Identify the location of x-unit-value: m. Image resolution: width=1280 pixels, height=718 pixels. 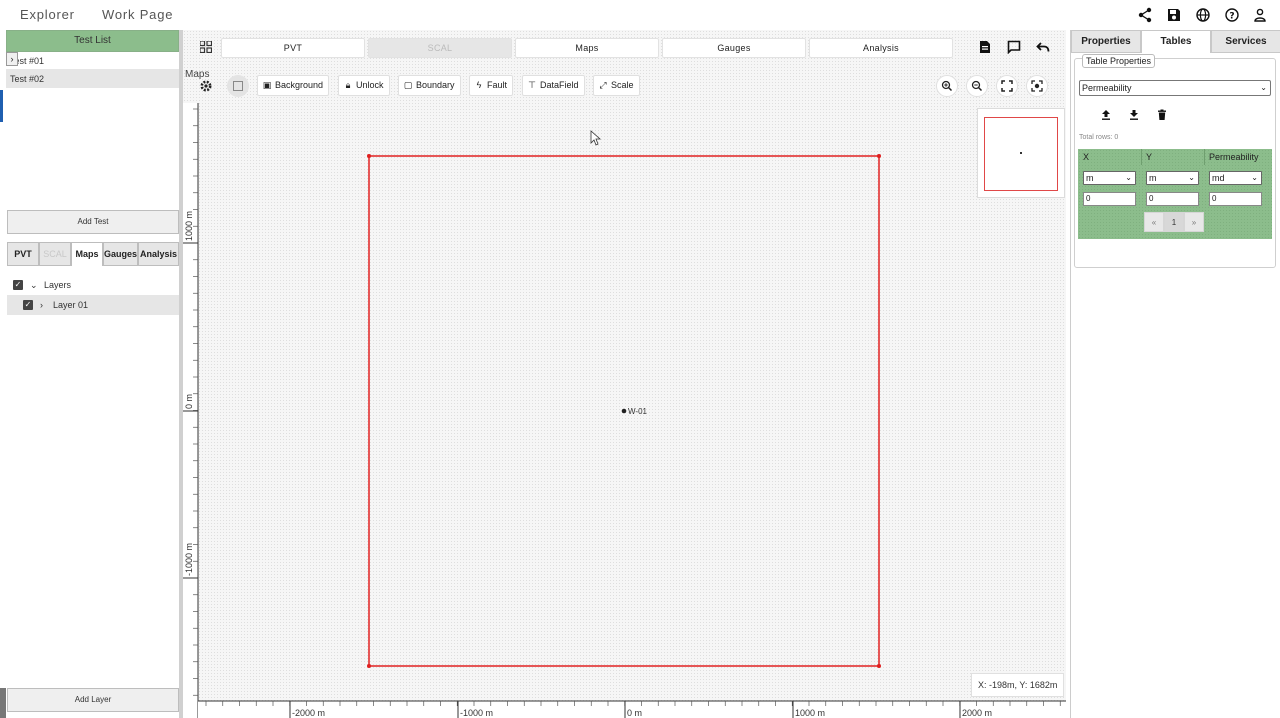
(1090, 178).